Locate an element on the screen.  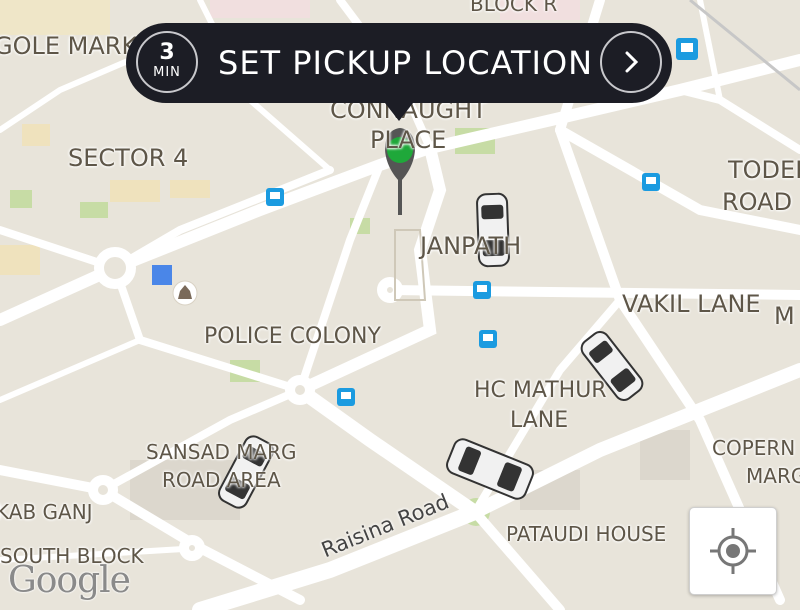
my-location-button is located at coordinates (733, 551).